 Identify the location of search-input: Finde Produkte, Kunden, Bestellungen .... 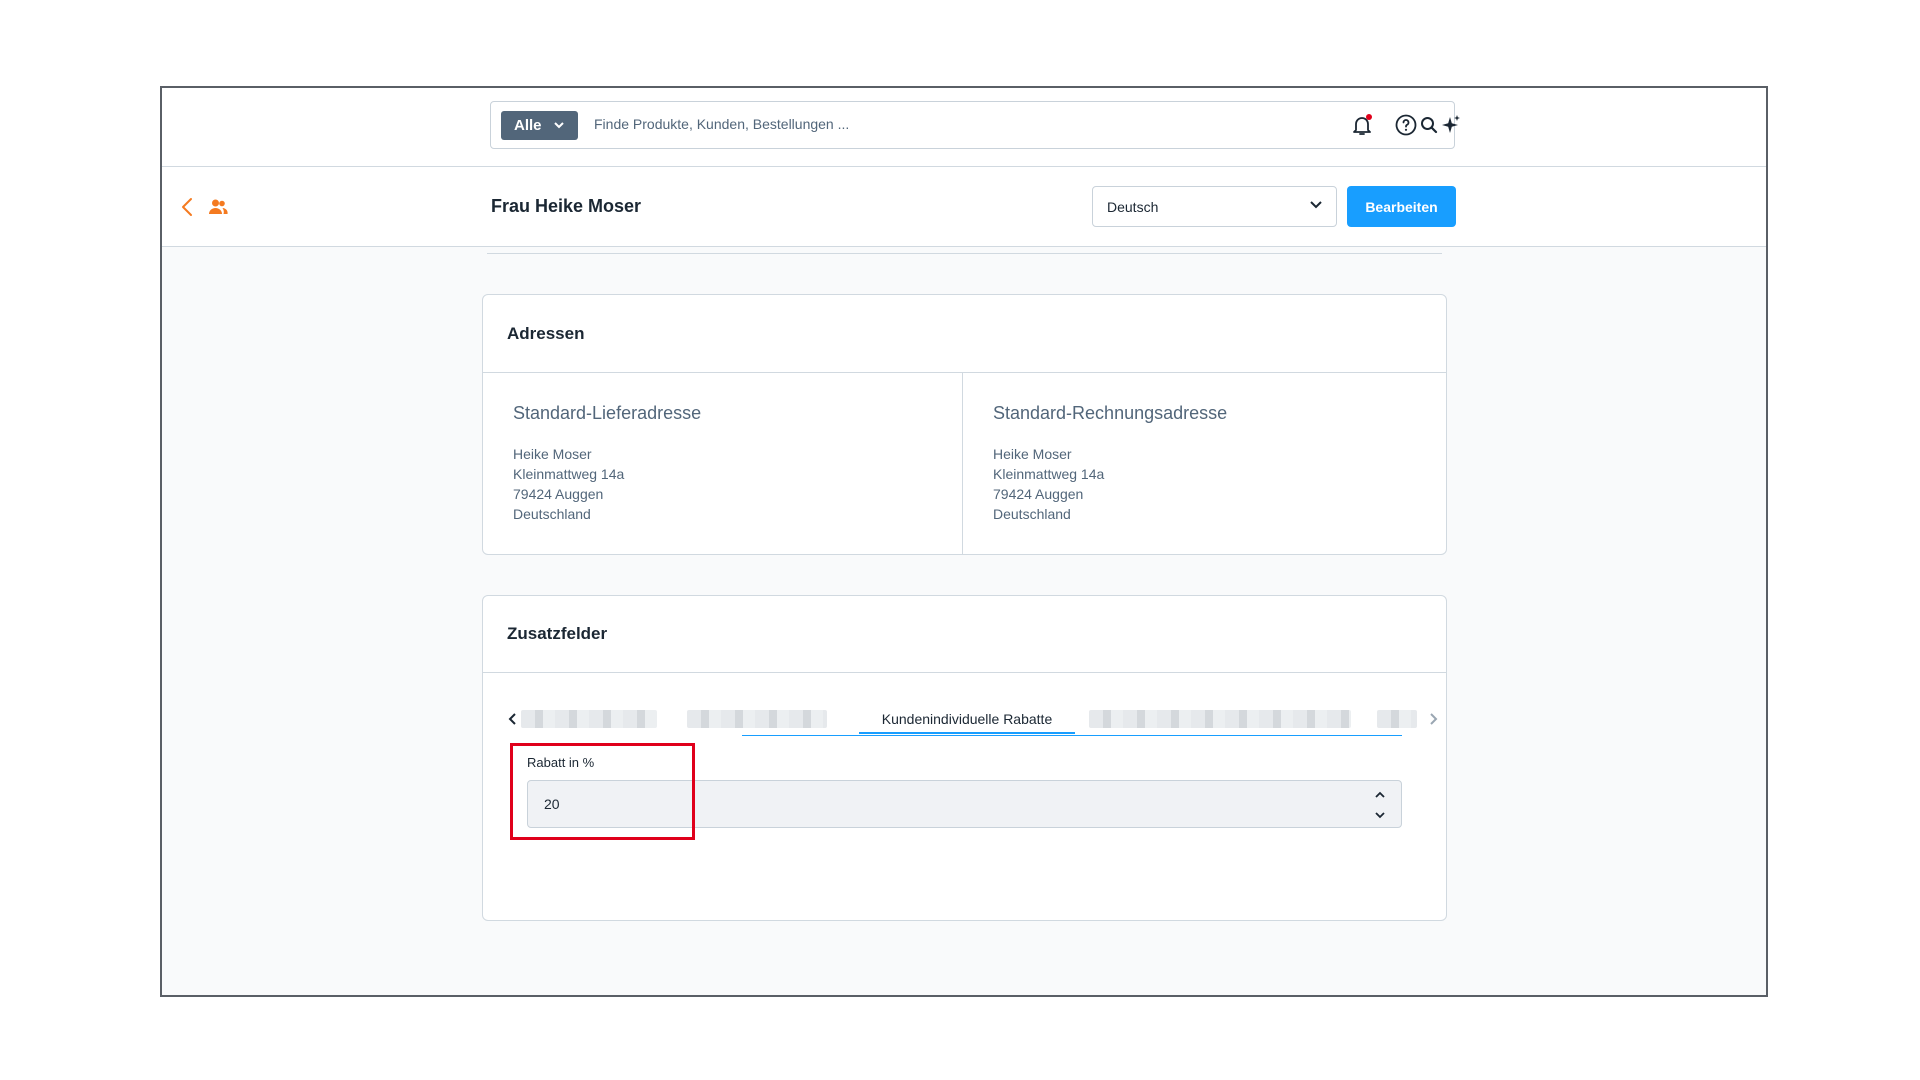
(721, 124).